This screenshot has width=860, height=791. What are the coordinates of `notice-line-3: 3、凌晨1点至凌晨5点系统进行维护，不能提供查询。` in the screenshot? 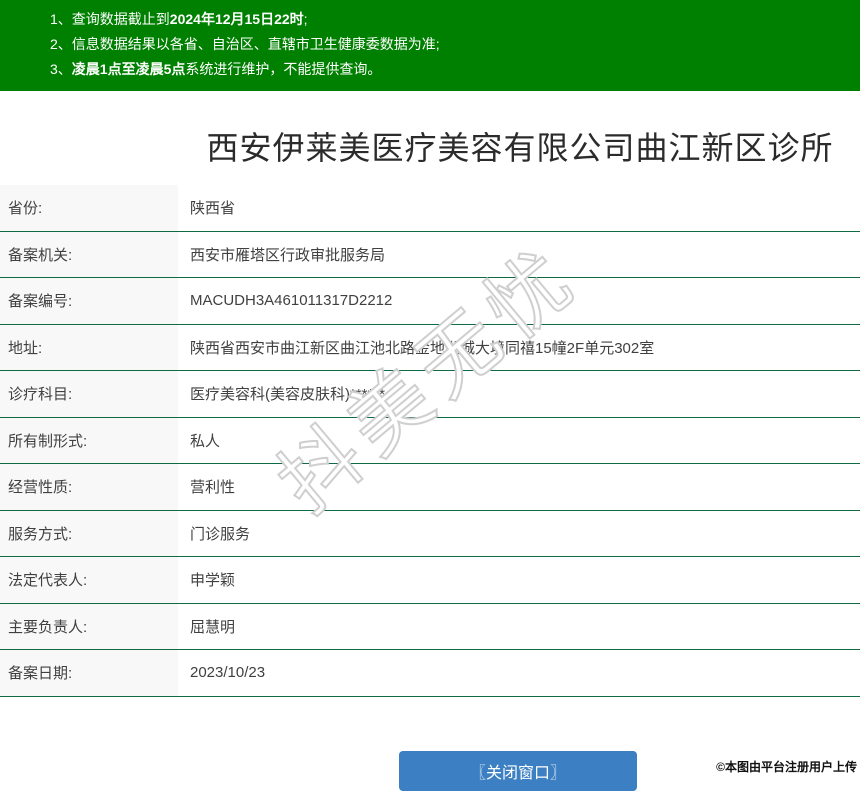 It's located at (455, 69).